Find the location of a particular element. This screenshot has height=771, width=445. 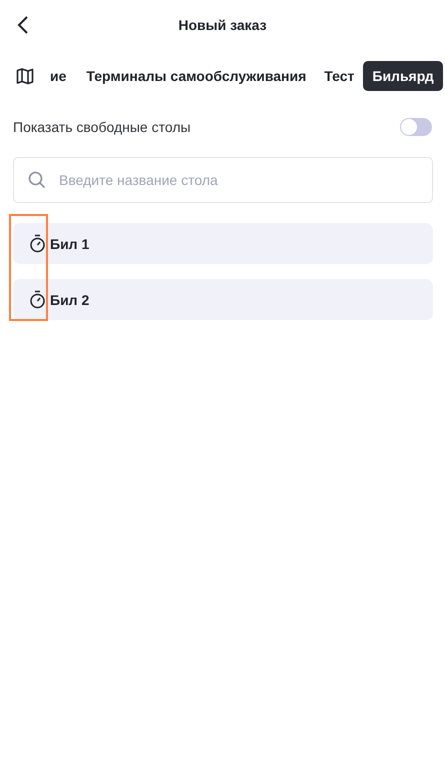

free-tables-toggle is located at coordinates (416, 127).